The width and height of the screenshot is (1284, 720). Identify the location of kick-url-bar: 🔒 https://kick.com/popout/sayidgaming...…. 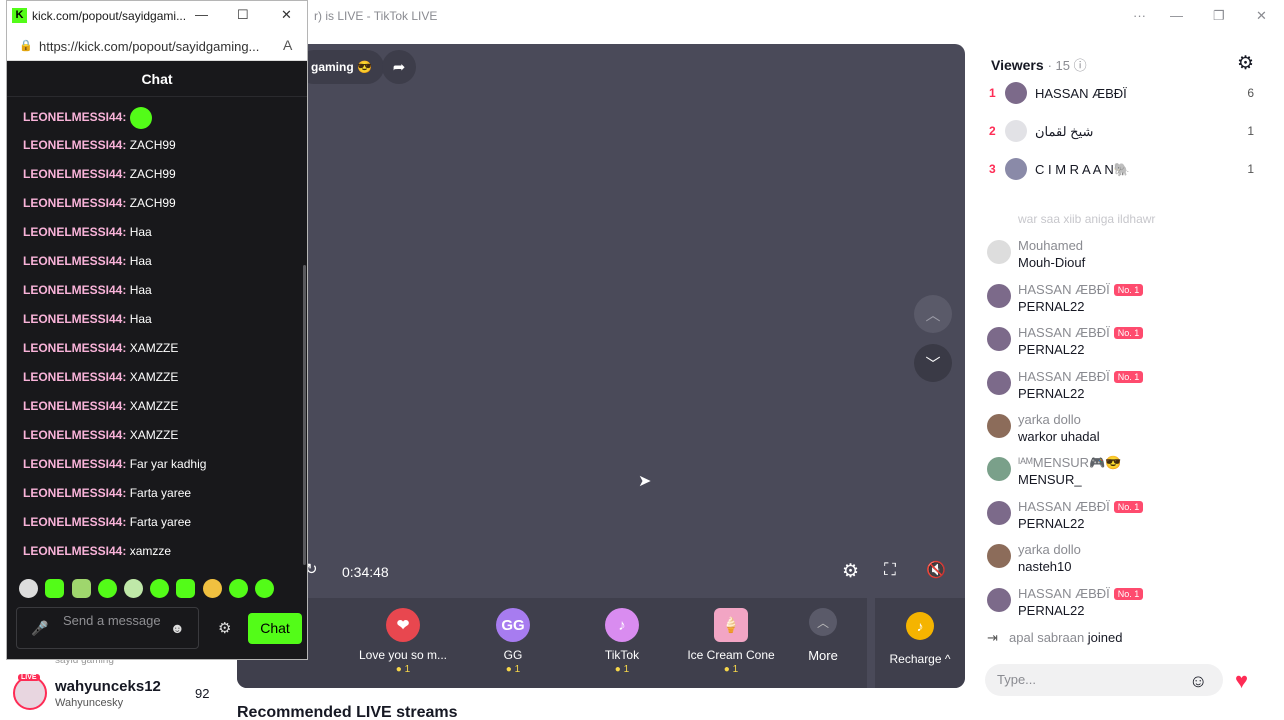
(157, 46).